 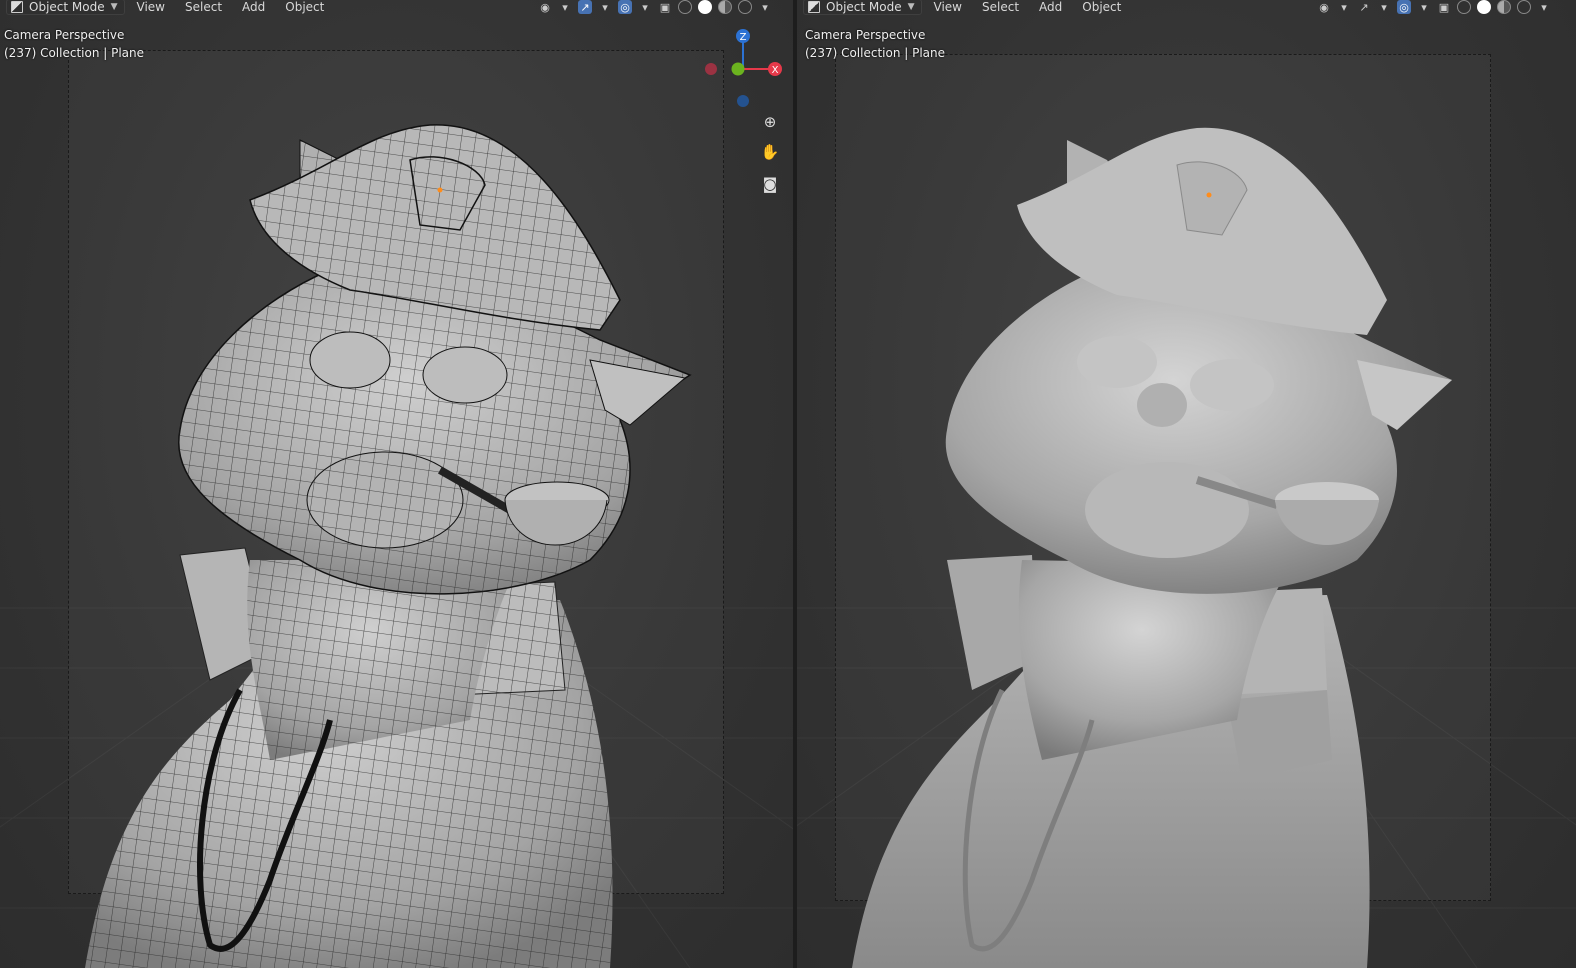 I want to click on svg-text: Z, so click(x=743, y=37).